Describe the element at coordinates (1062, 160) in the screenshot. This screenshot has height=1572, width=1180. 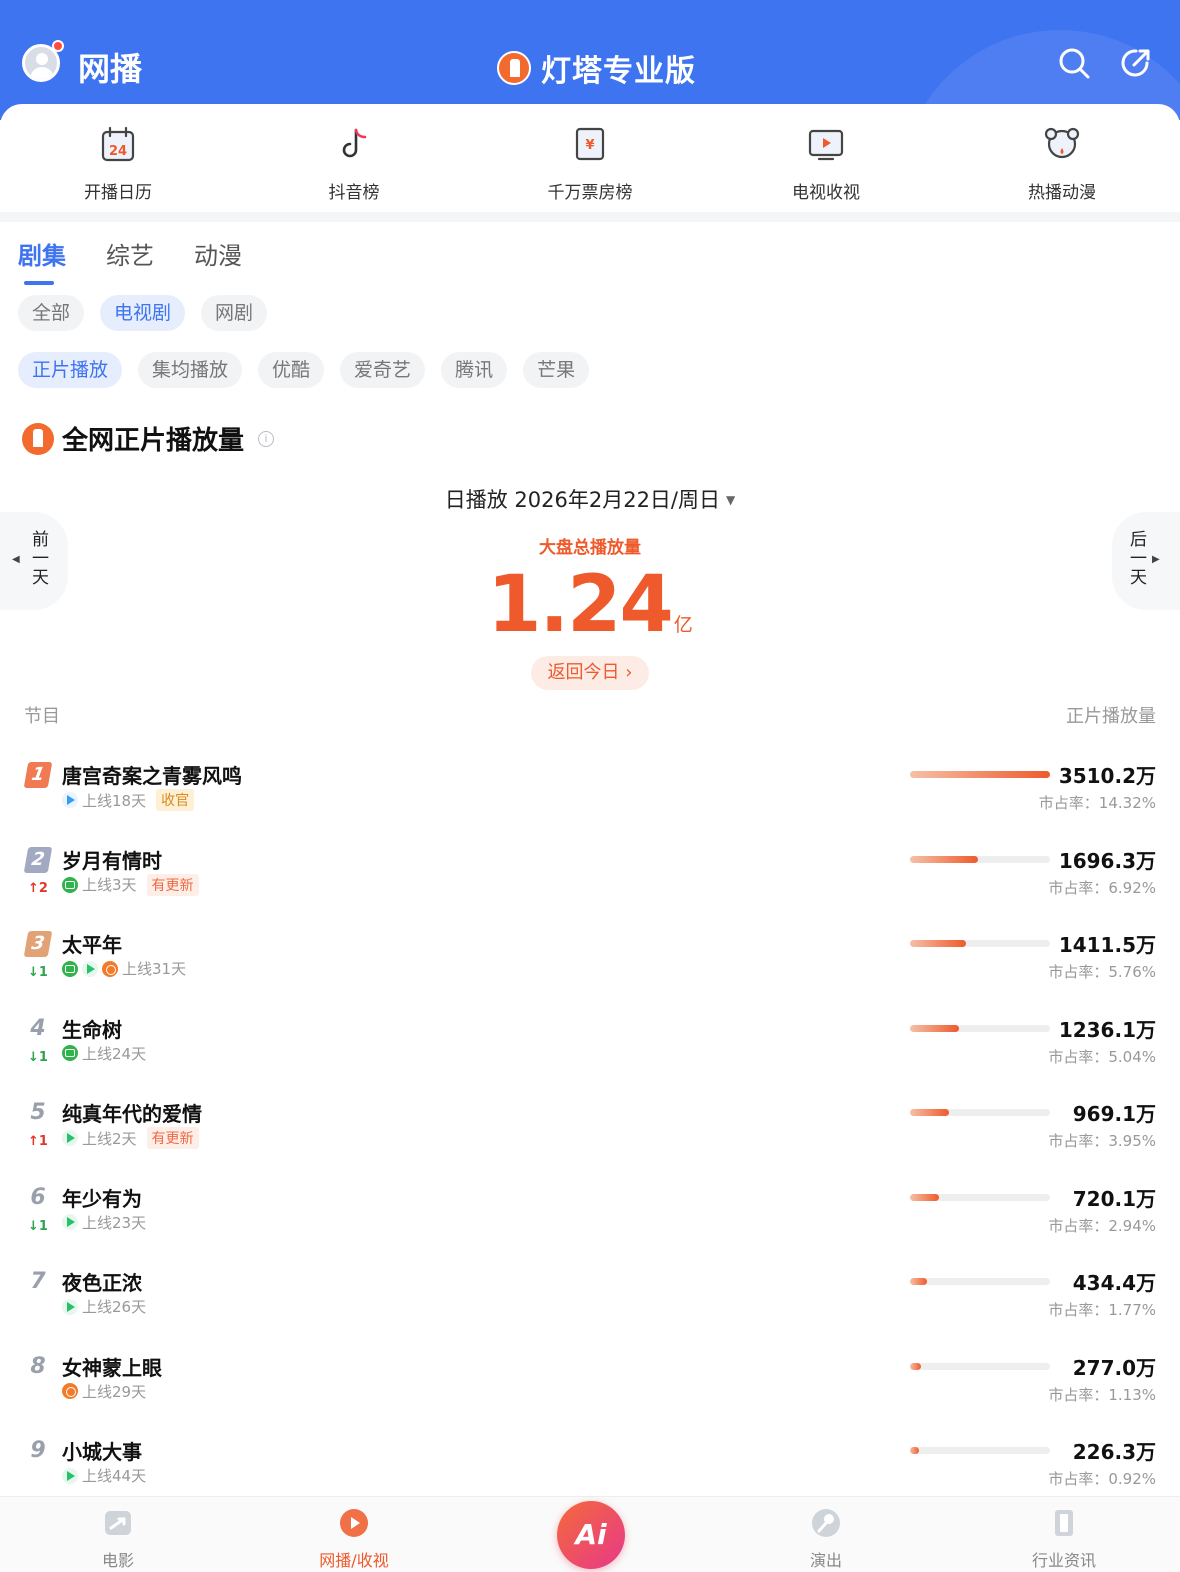
I see `quick-nav-anime: 热播动漫` at that location.